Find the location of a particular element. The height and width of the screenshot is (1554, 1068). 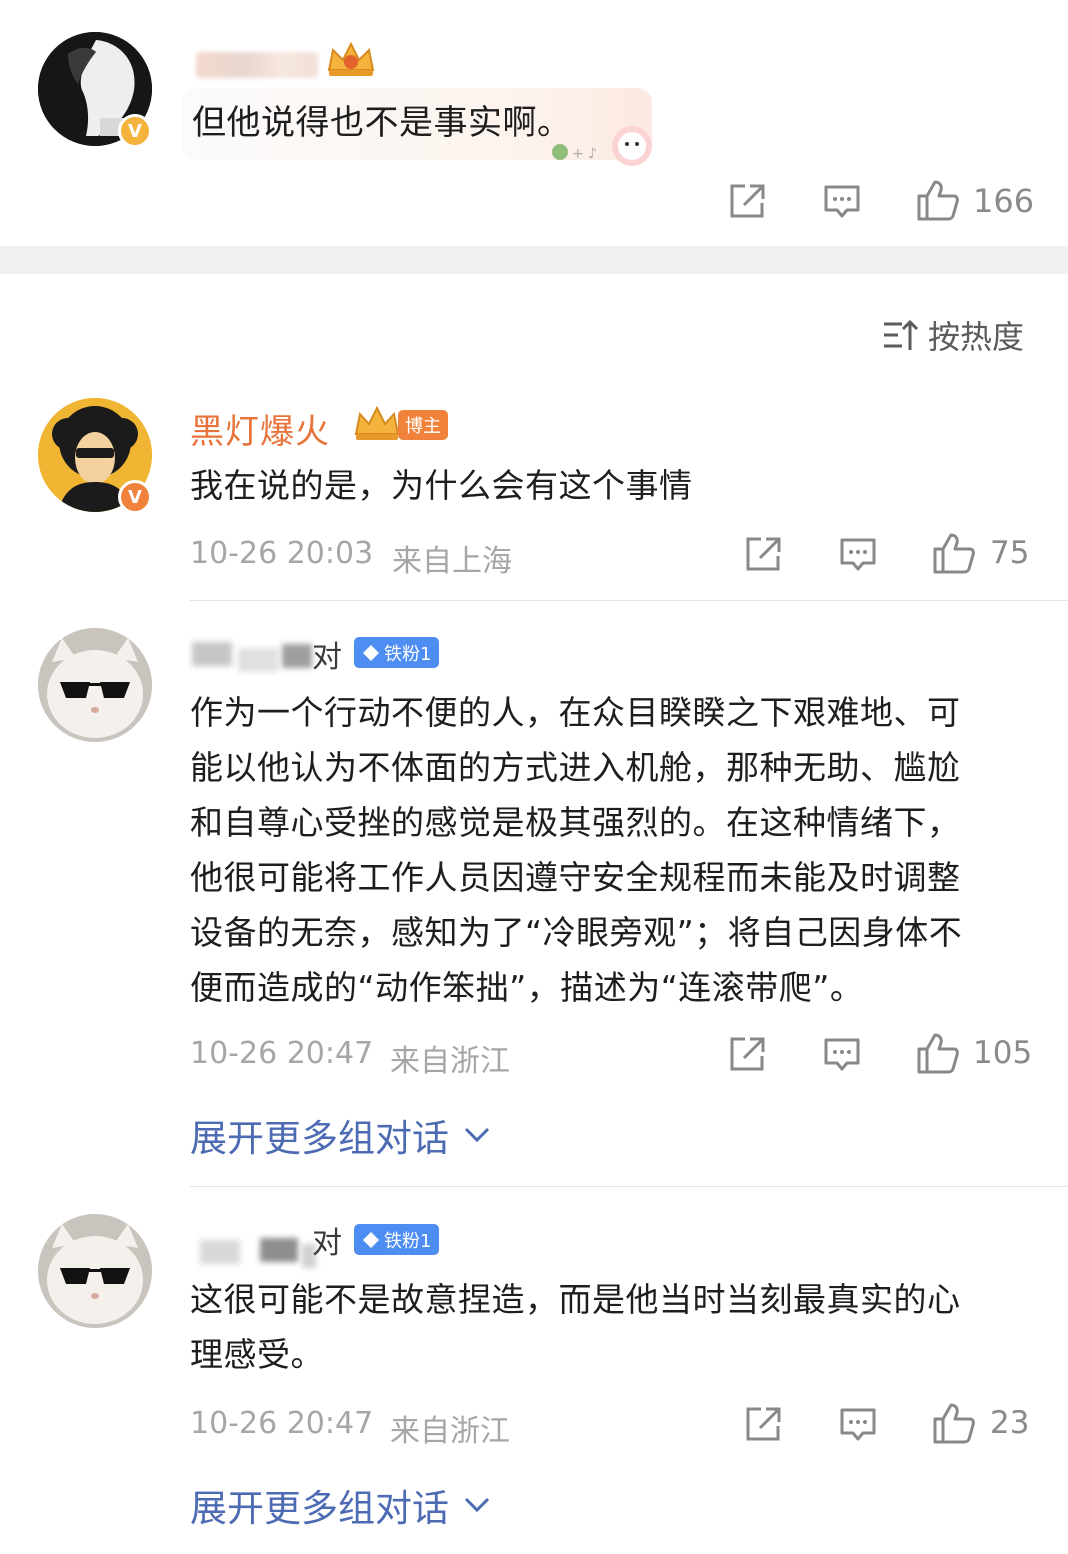

comment-text-line: 和自尊心受挫的感觉是极其强烈的。在这种情绪下， is located at coordinates (575, 822).